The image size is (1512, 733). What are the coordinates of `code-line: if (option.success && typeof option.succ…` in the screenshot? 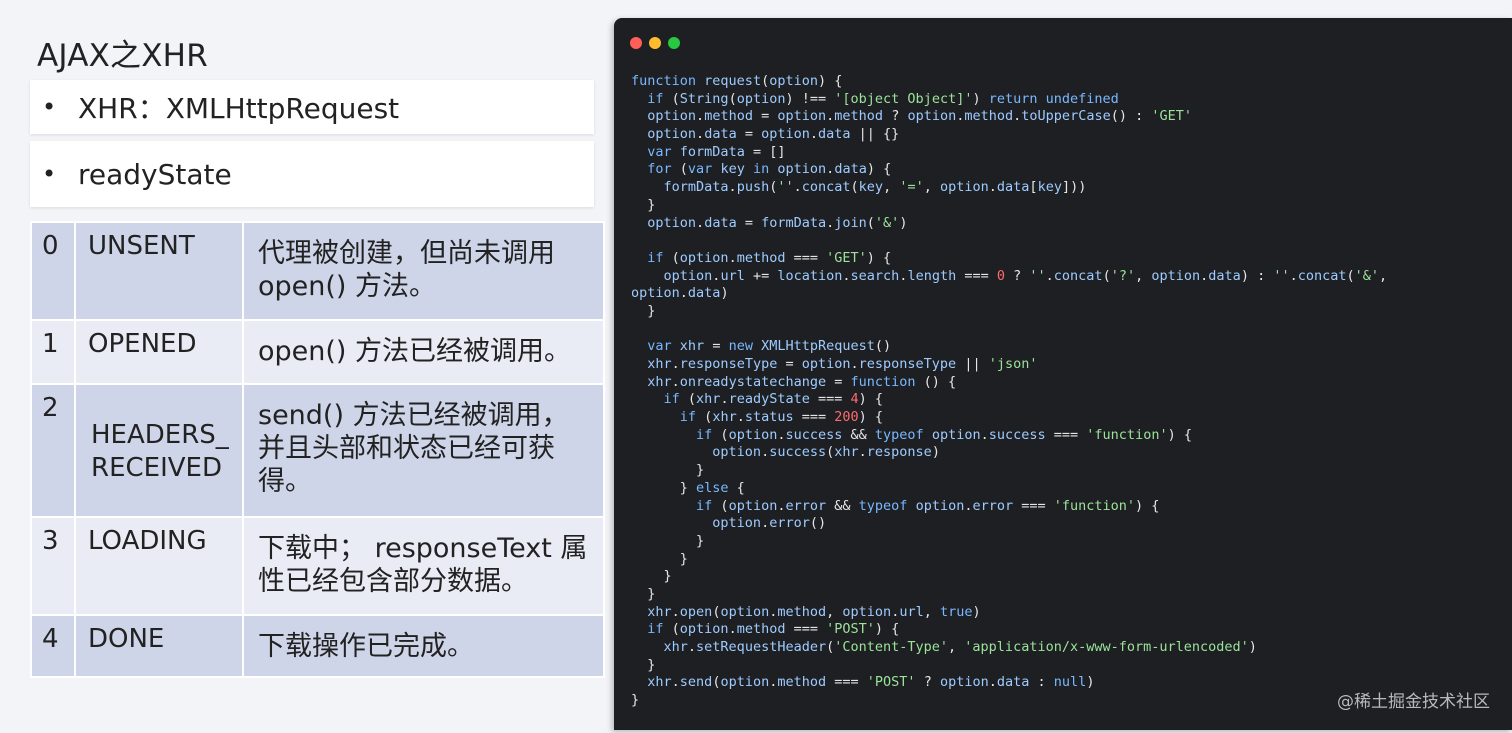 It's located at (944, 434).